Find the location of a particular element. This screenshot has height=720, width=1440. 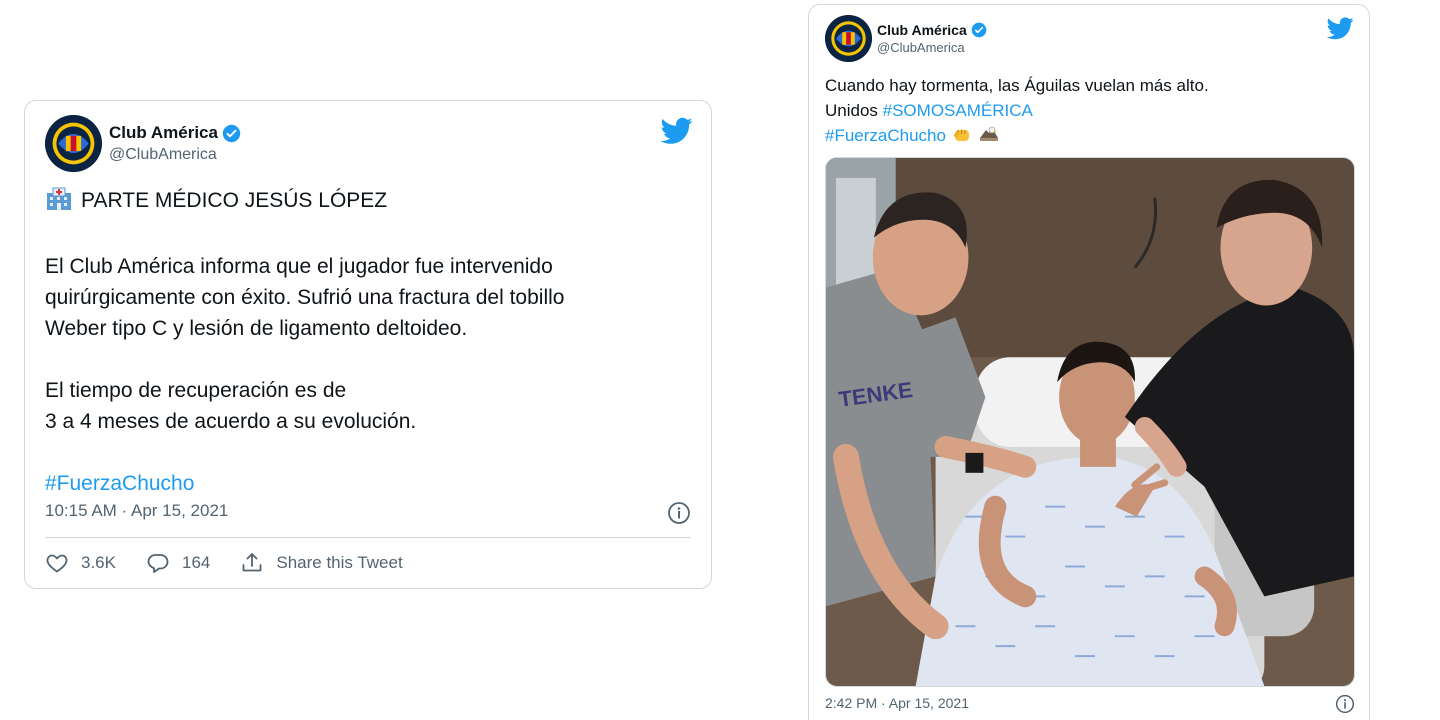

like-count: 3.6K is located at coordinates (98, 562).